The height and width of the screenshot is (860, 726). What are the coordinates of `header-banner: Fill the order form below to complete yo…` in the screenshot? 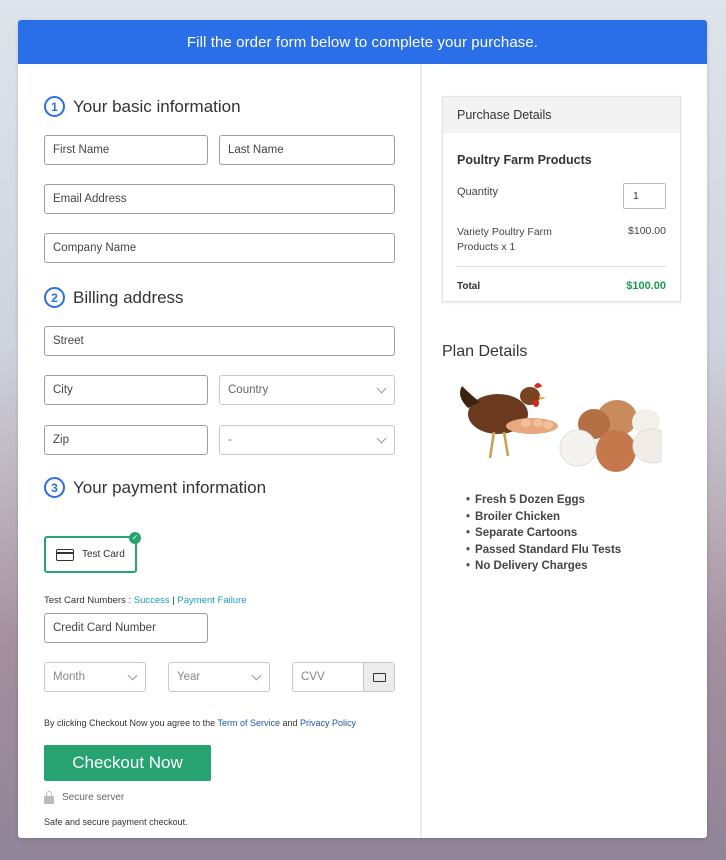 It's located at (362, 42).